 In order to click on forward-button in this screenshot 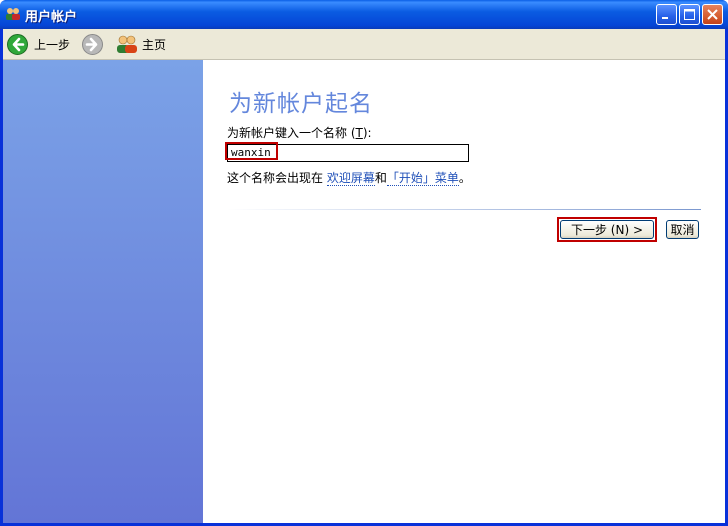, I will do `click(92, 44)`.